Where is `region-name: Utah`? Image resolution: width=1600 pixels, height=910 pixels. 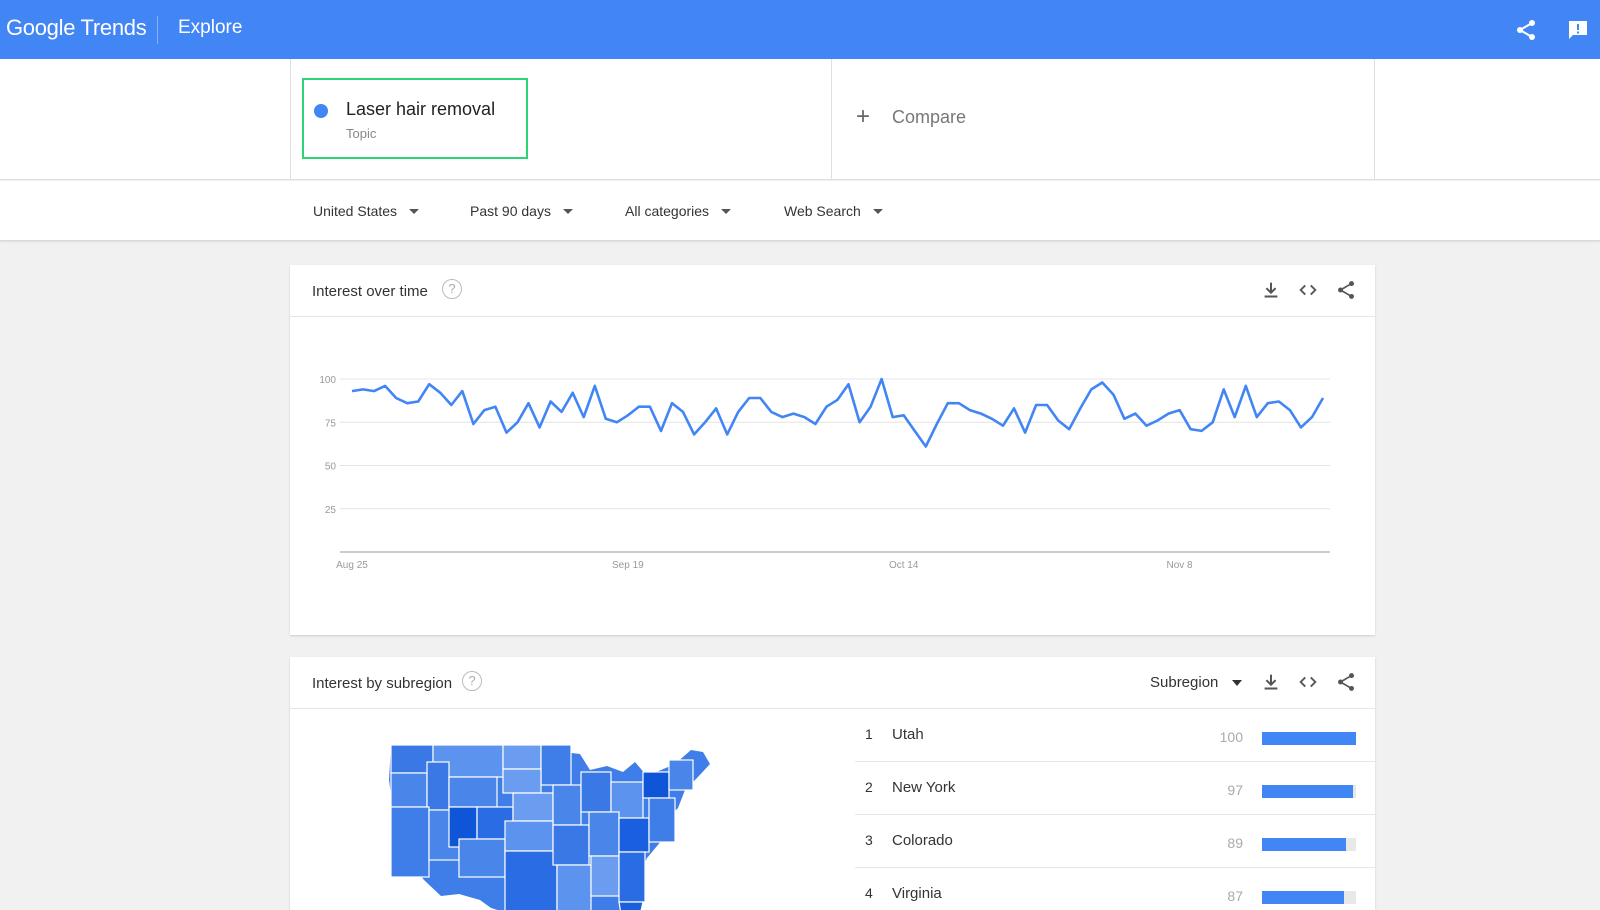
region-name: Utah is located at coordinates (908, 734).